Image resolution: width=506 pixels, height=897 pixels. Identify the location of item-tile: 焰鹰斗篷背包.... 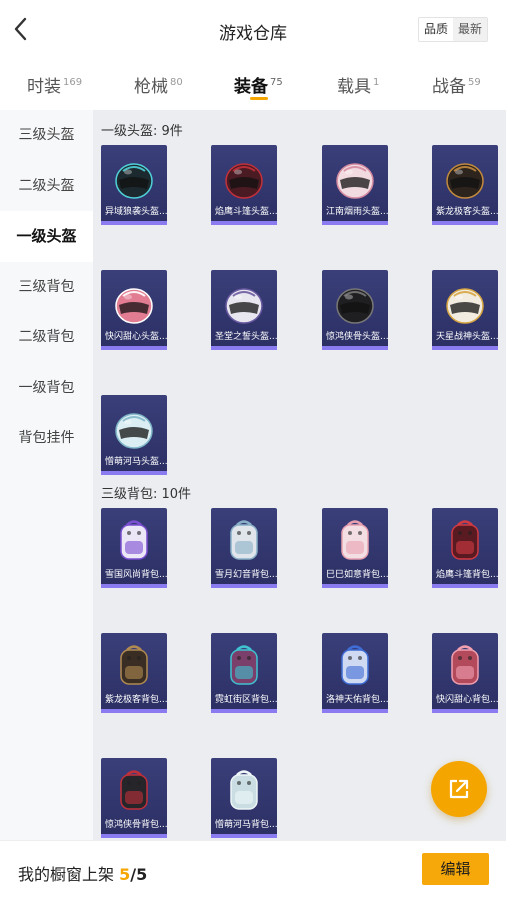
(465, 548).